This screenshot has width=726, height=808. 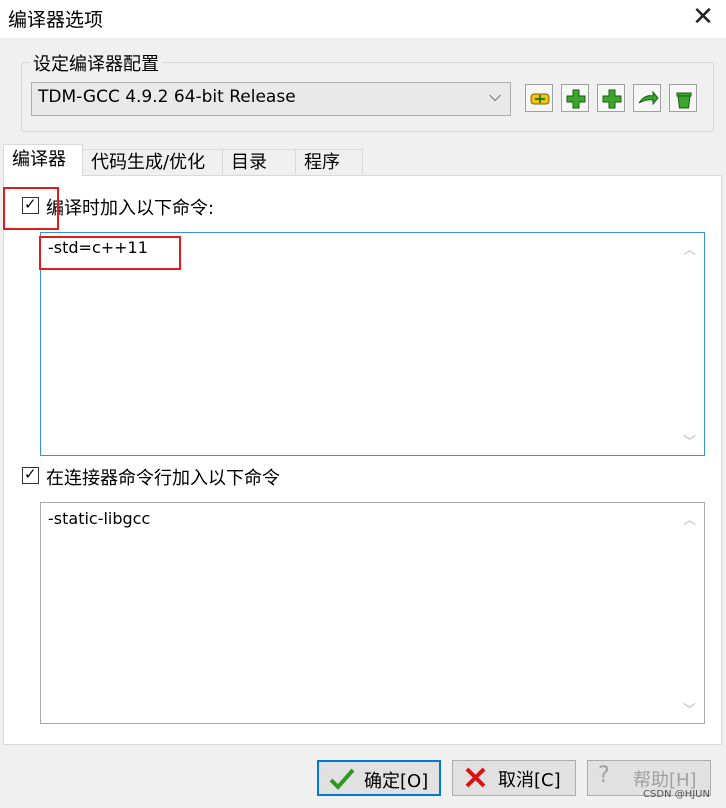 I want to click on help-icon: ?, so click(x=604, y=775).